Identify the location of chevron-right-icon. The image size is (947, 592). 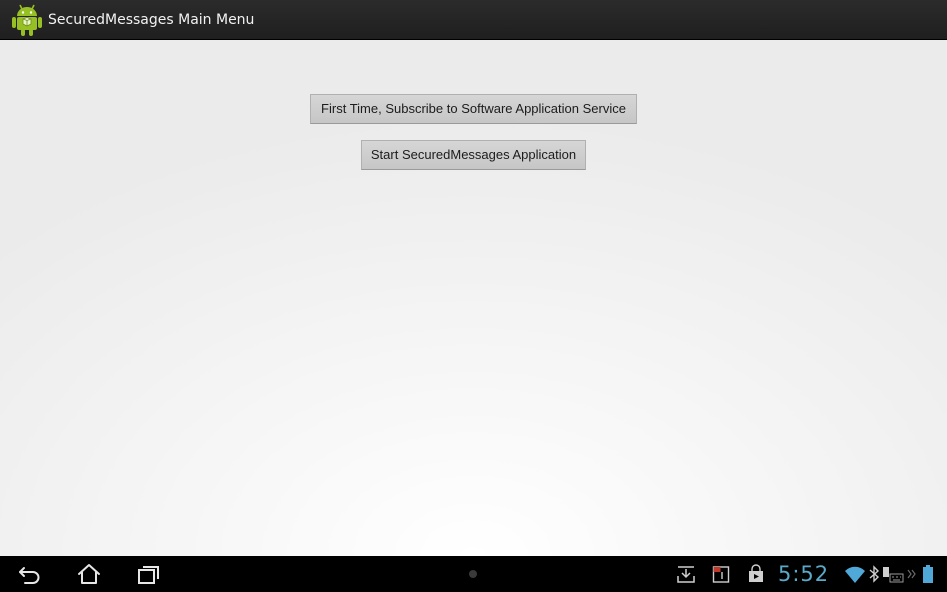
(911, 574).